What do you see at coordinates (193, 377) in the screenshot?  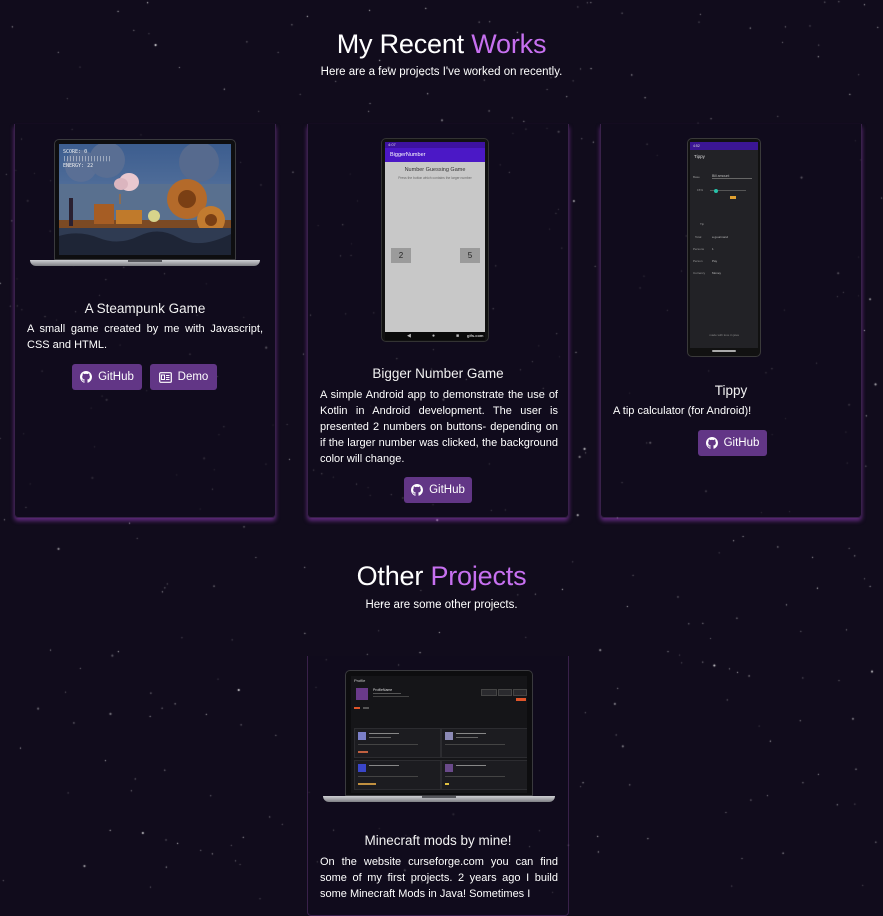 I see `demo-button-label: Demo` at bounding box center [193, 377].